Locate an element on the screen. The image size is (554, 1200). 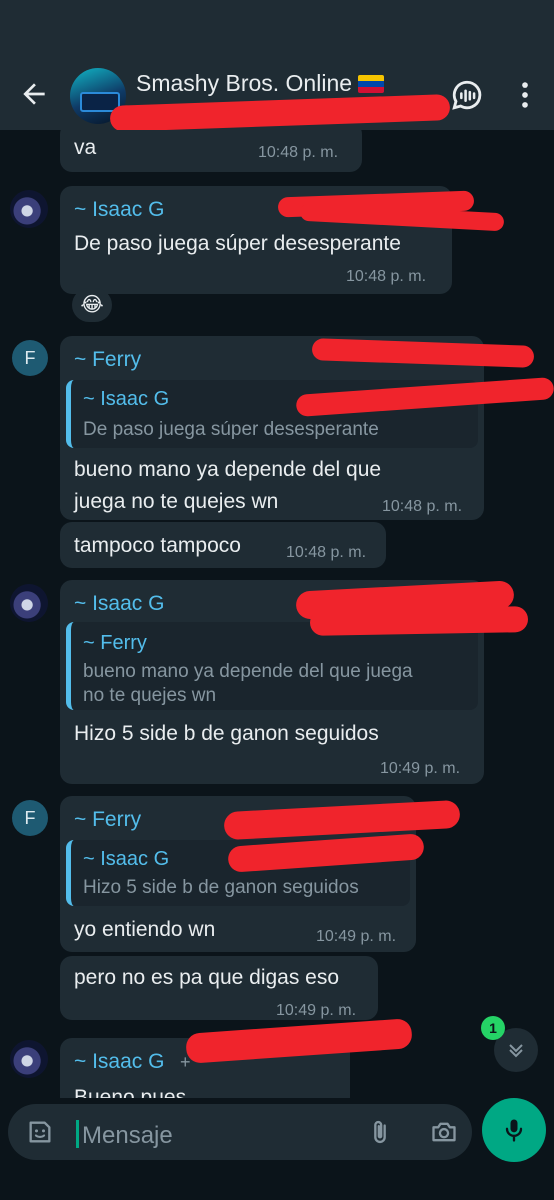
message-text: Hizo 5 side b de ganon seguidos is located at coordinates (226, 733).